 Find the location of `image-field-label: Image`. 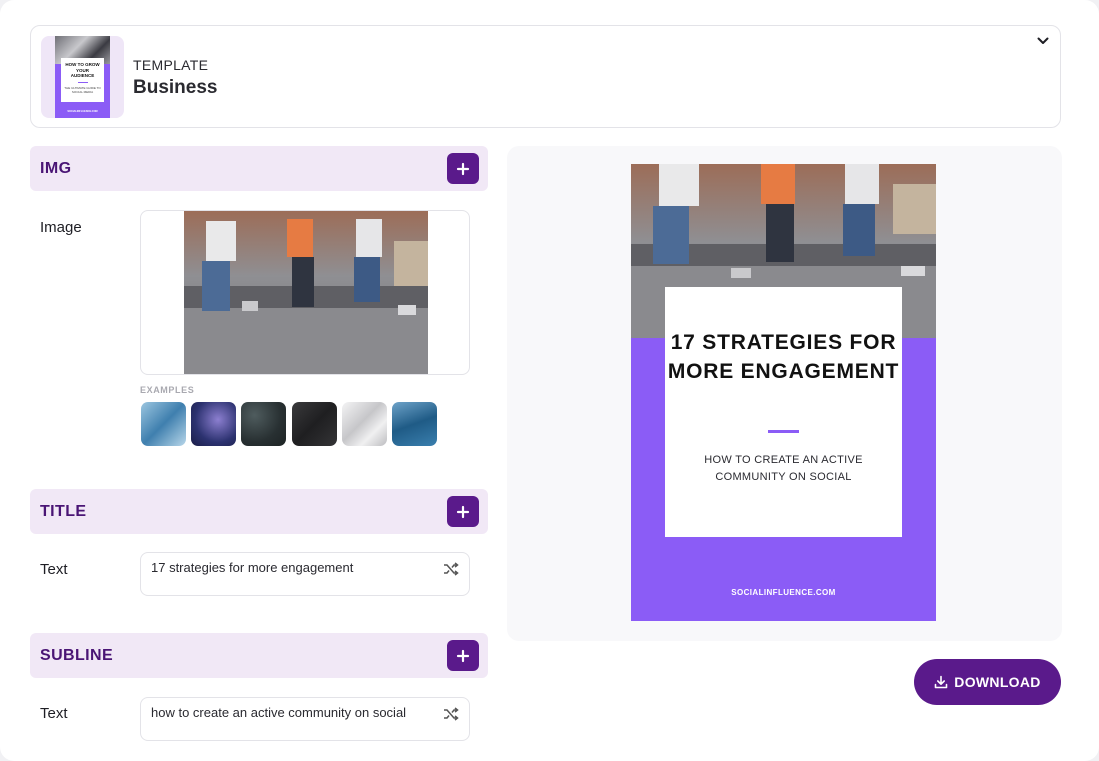

image-field-label: Image is located at coordinates (61, 227).